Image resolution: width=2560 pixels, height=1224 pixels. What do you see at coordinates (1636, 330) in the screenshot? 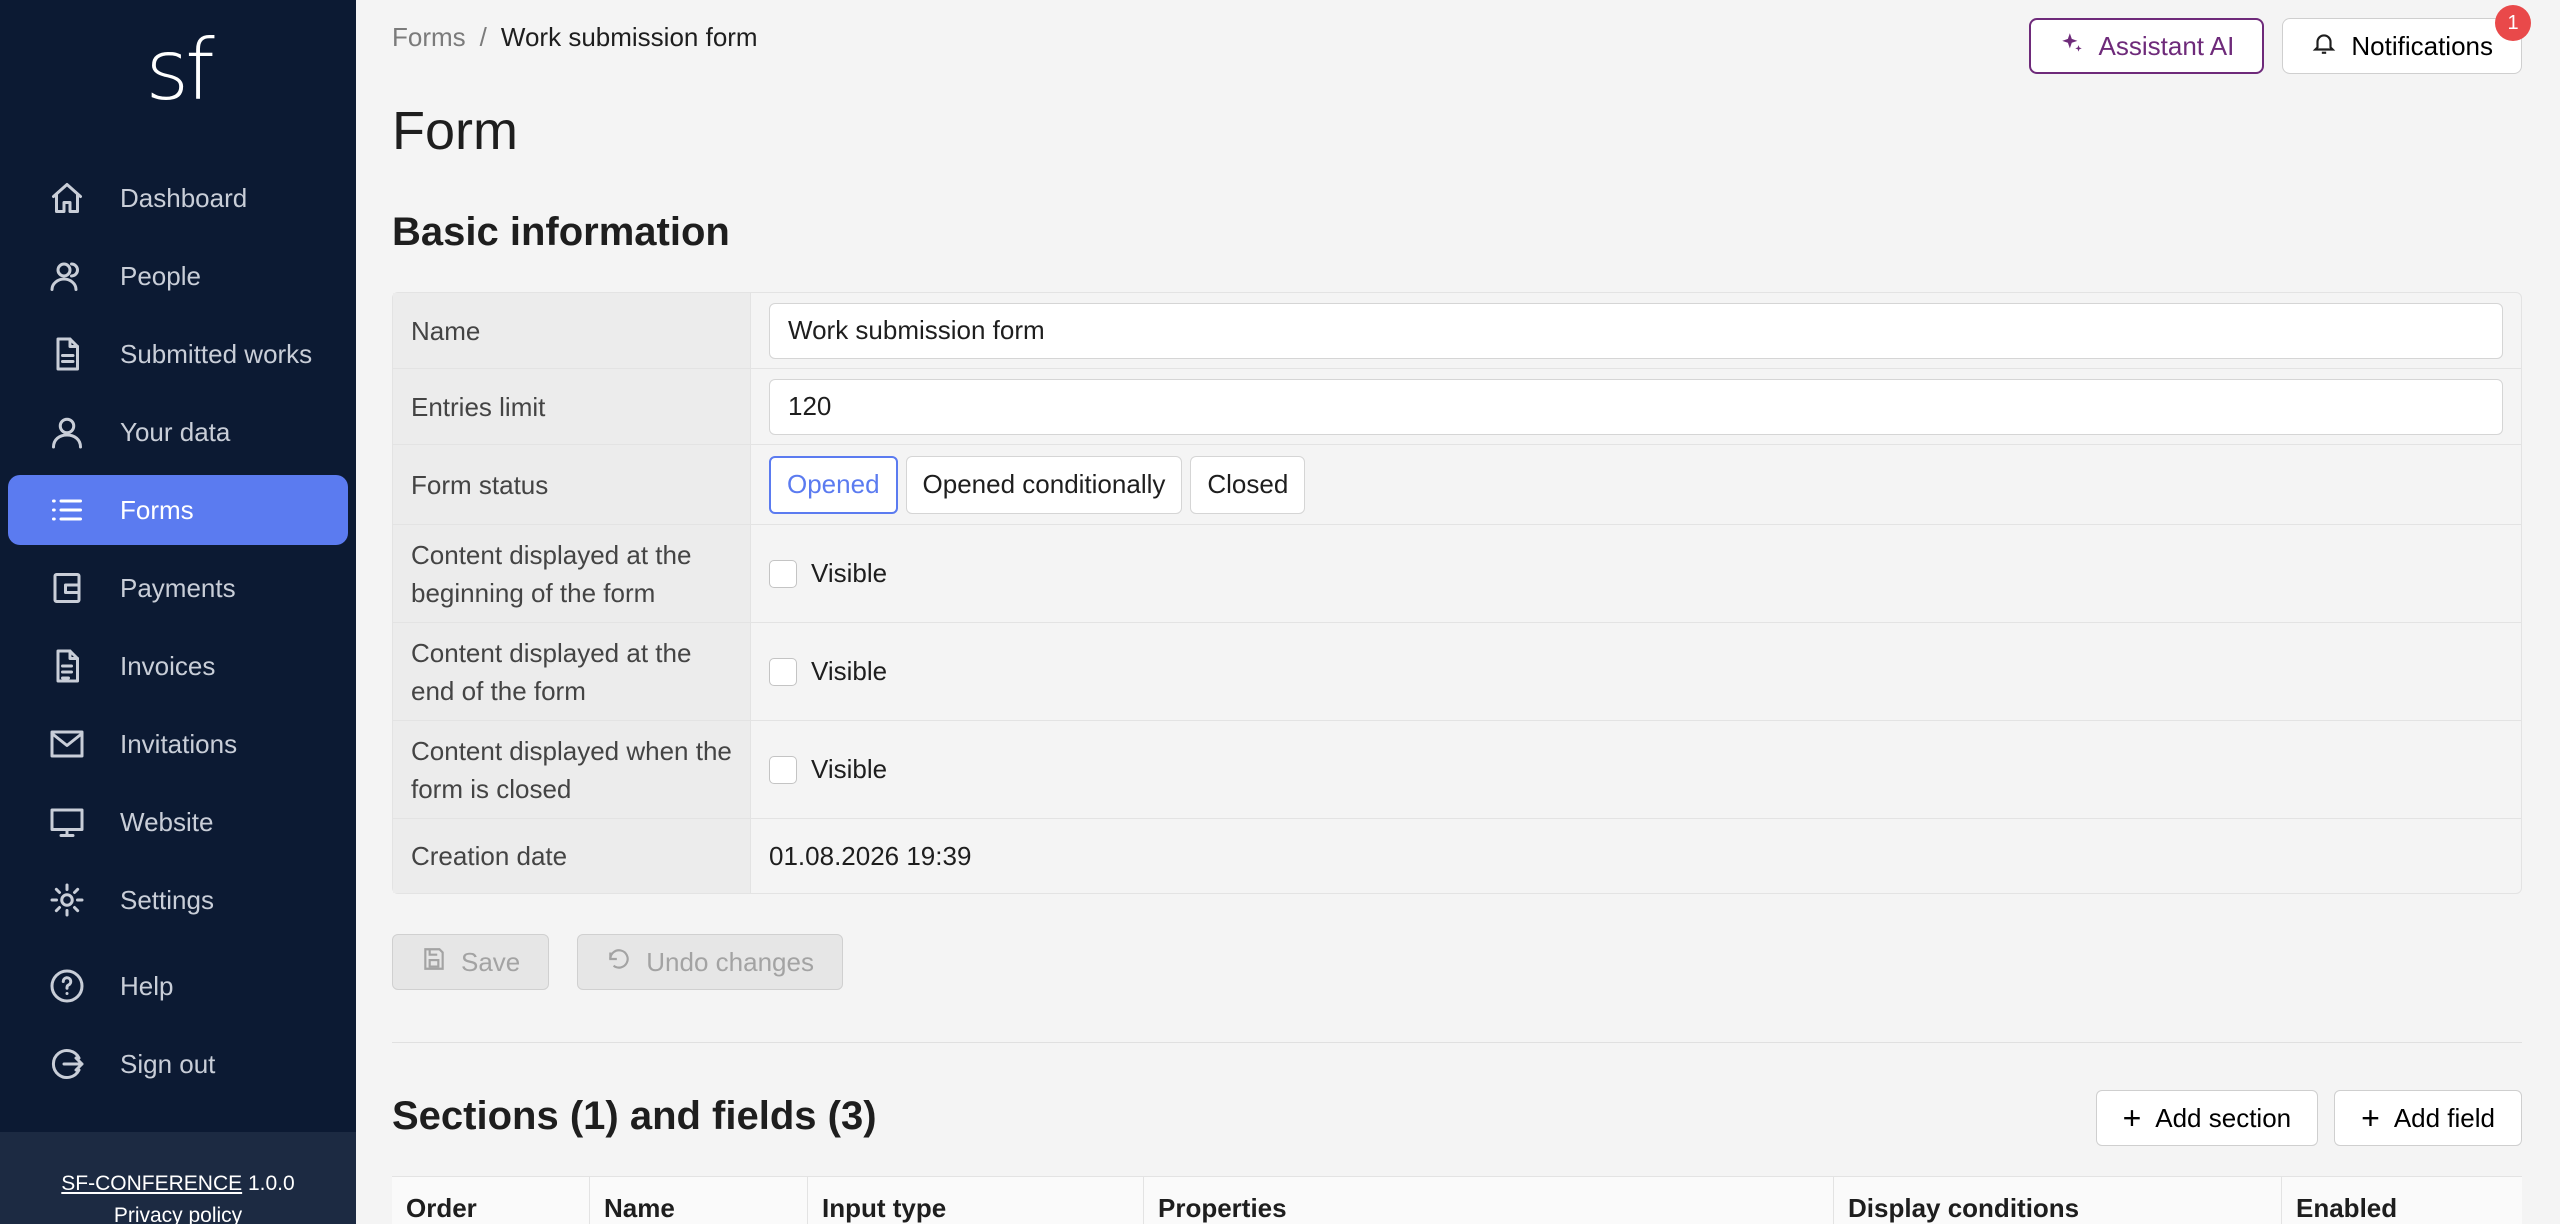
I see `name-input` at bounding box center [1636, 330].